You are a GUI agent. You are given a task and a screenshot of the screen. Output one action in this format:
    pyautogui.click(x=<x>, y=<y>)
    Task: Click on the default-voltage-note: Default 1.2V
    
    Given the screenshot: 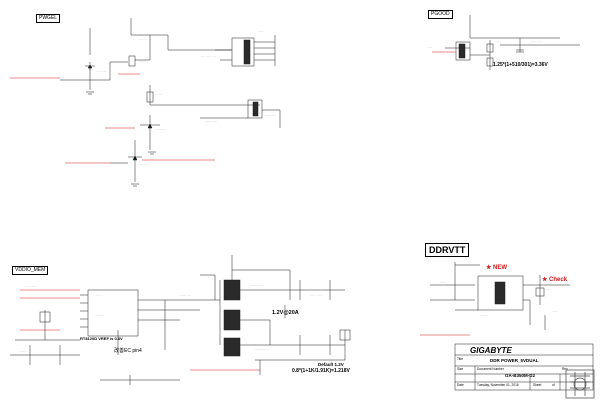 What is the action you would take?
    pyautogui.click(x=331, y=364)
    